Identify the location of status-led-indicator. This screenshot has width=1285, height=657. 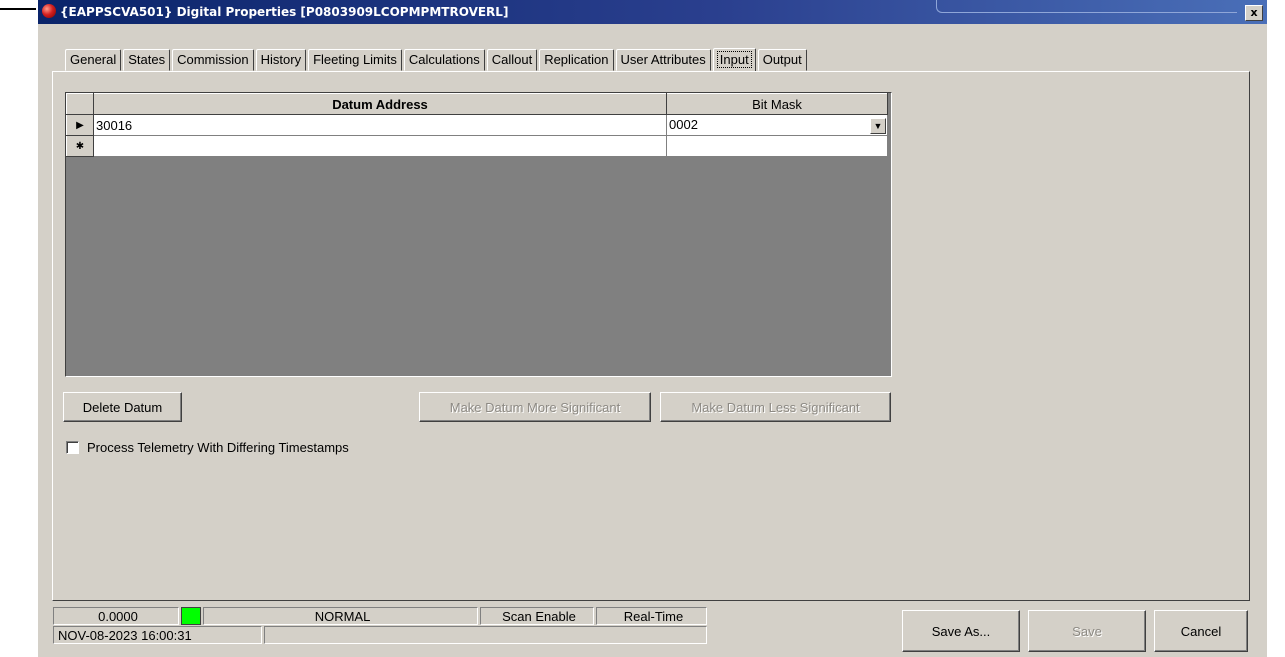
(191, 616).